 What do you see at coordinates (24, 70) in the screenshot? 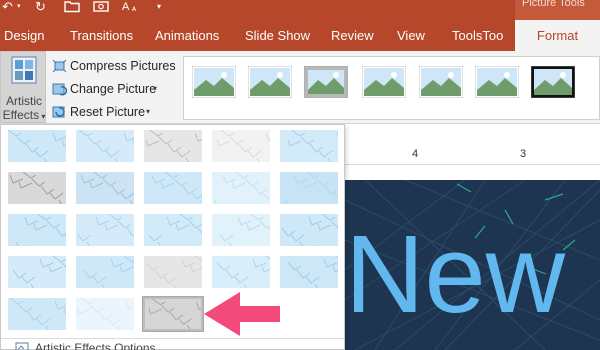
I see `artistic-effects-icon` at bounding box center [24, 70].